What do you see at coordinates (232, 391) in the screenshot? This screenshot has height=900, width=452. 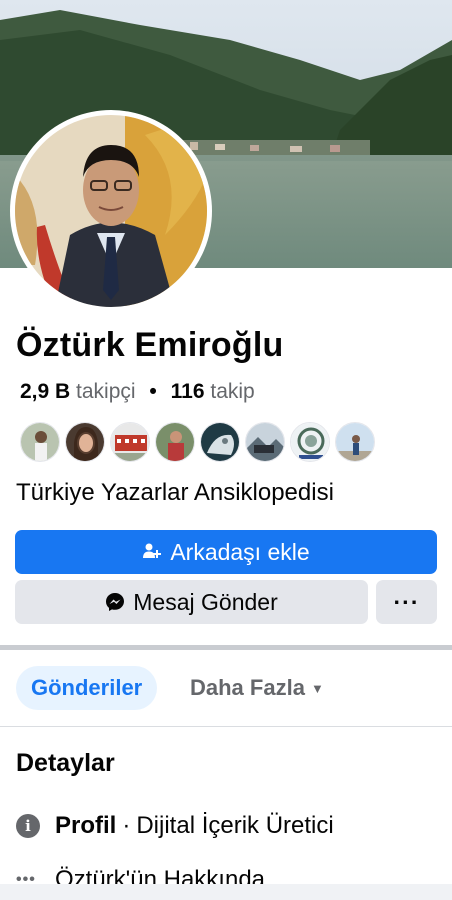 I see `following-label: takip` at bounding box center [232, 391].